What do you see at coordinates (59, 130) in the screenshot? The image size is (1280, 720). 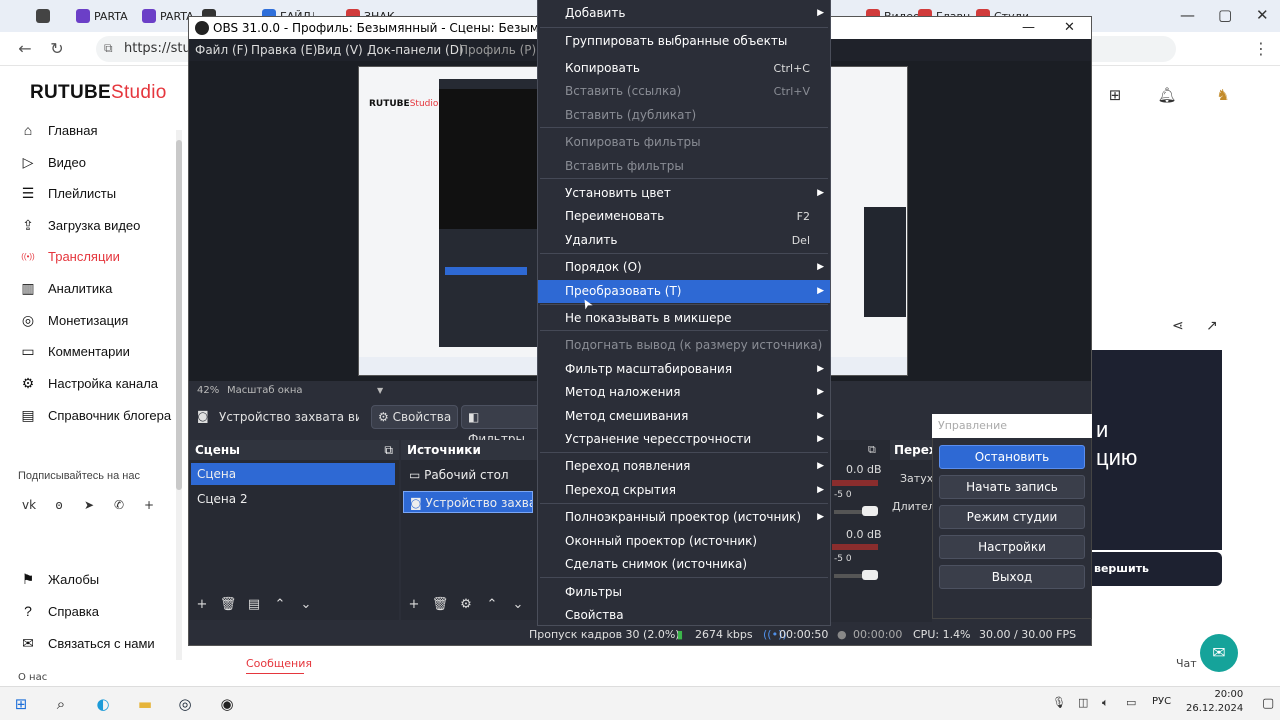 I see `sidebar-item: ⌂ Главная` at bounding box center [59, 130].